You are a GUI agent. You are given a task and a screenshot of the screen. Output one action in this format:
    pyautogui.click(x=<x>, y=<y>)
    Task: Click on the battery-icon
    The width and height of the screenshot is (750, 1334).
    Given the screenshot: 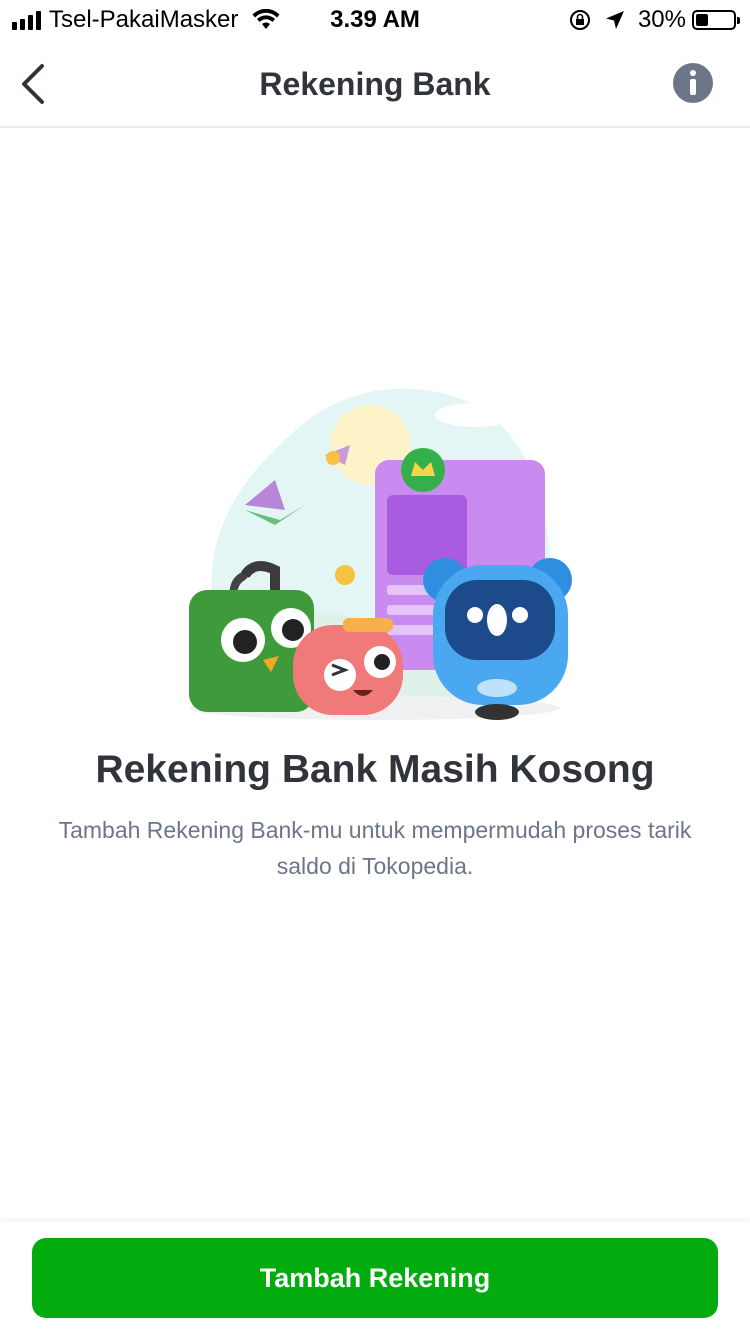 What is the action you would take?
    pyautogui.click(x=716, y=20)
    